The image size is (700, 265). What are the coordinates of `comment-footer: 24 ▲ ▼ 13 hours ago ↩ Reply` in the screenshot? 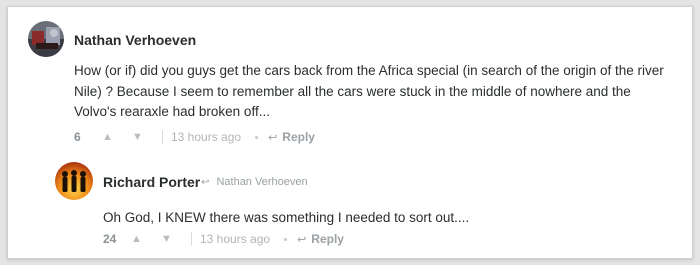 It's located at (223, 239).